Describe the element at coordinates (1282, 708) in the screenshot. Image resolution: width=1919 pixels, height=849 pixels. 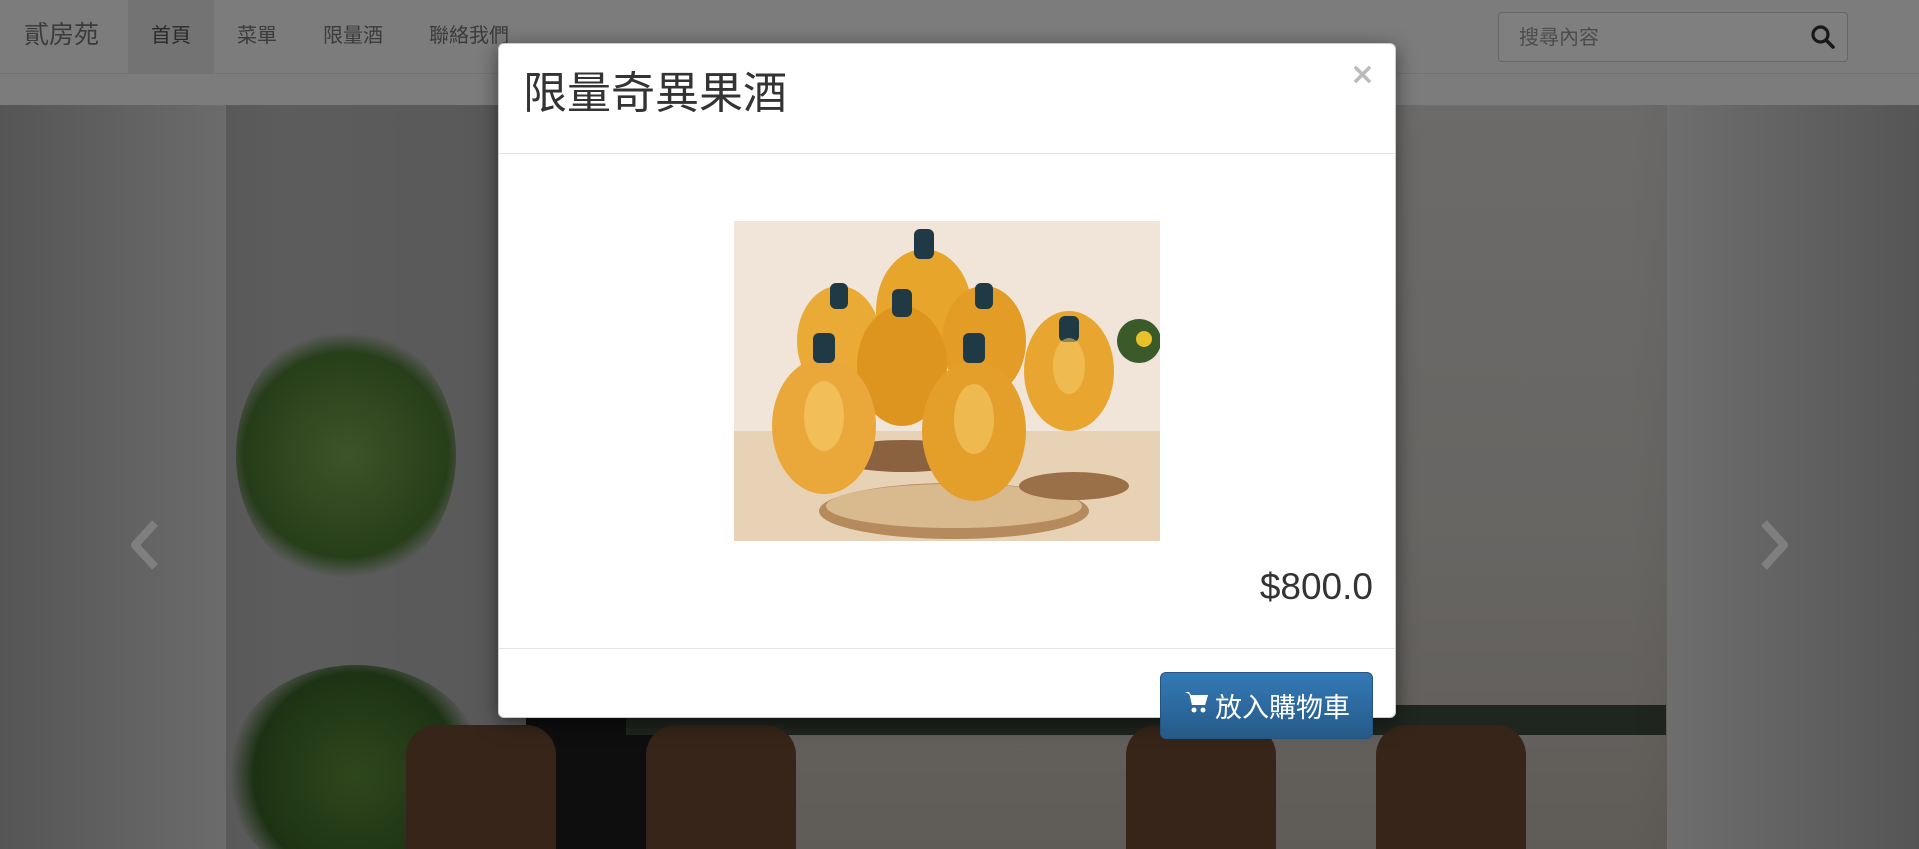
I see `add-to-cart-label: 放入購物車` at that location.